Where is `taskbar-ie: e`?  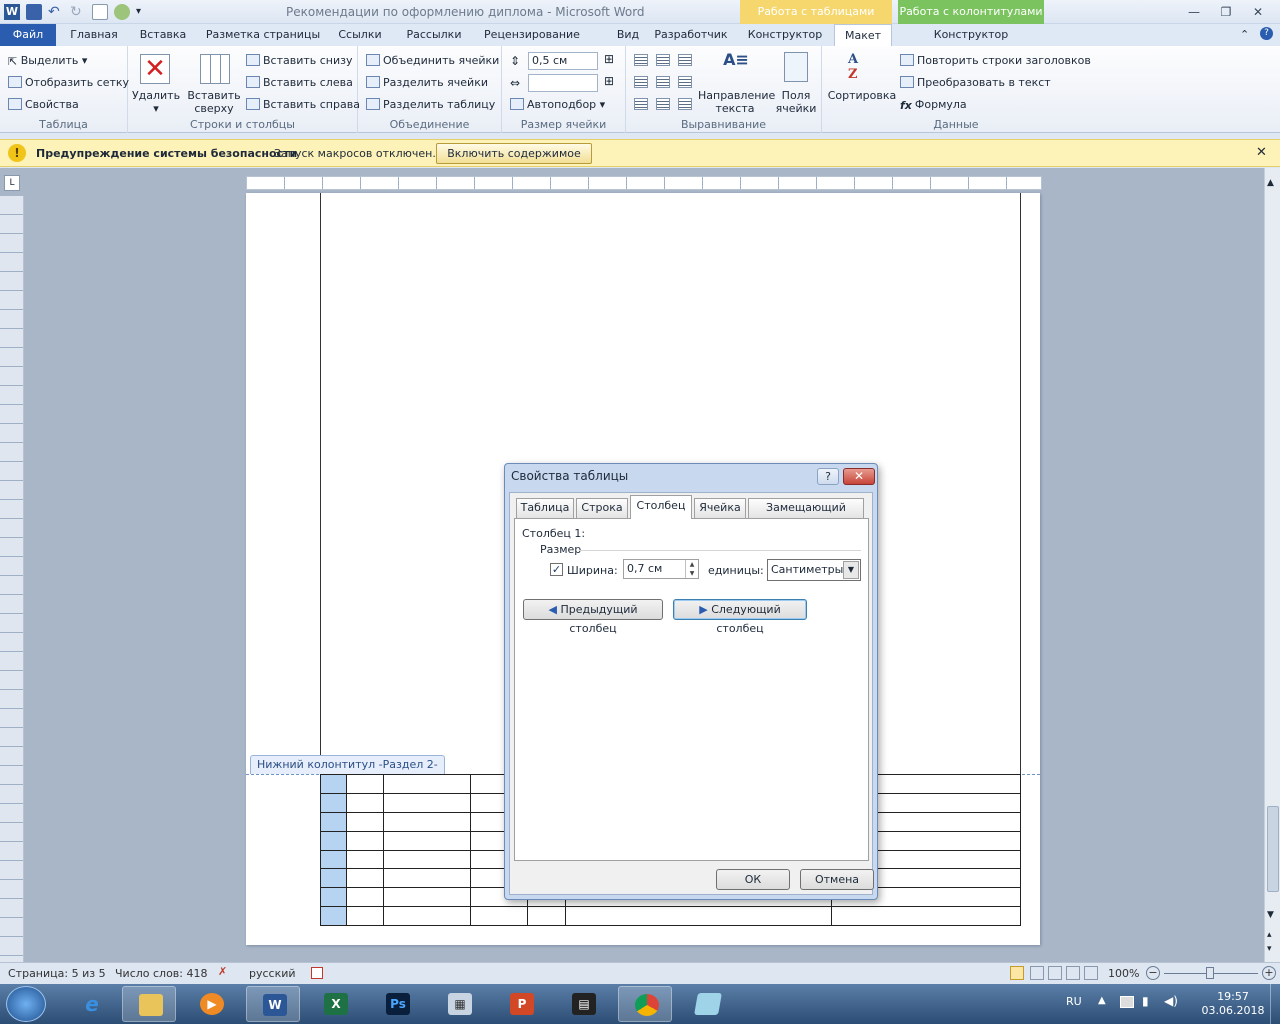
taskbar-ie: e is located at coordinates (91, 1004).